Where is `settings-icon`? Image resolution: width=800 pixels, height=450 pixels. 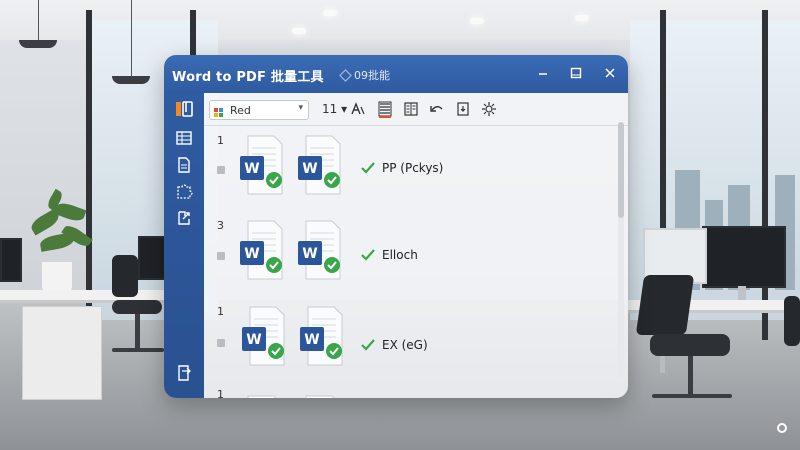 settings-icon is located at coordinates (489, 109).